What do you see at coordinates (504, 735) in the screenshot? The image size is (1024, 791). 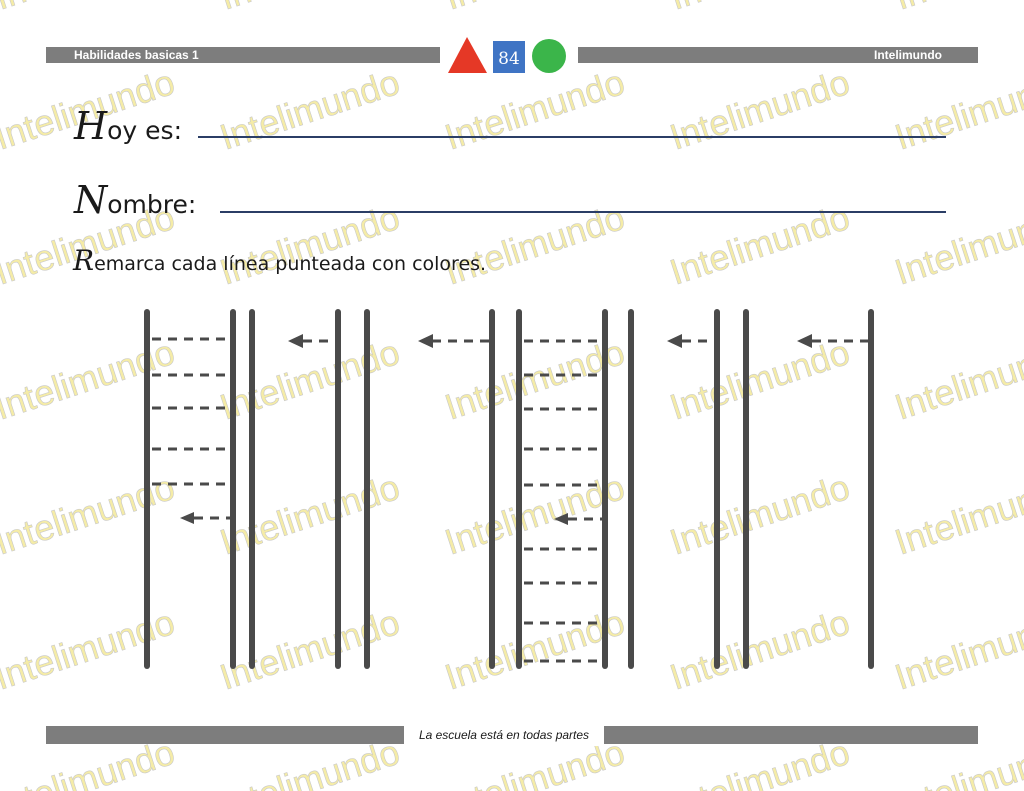 I see `footer-text: La escuela está en todas partes` at bounding box center [504, 735].